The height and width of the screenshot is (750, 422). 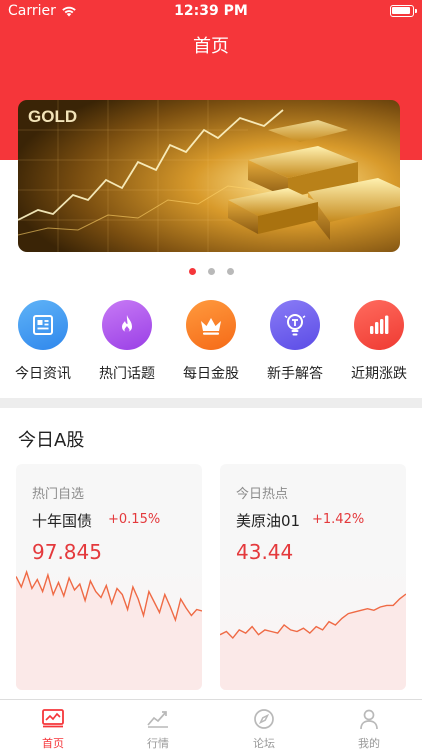 I want to click on profile-icon, so click(x=369, y=719).